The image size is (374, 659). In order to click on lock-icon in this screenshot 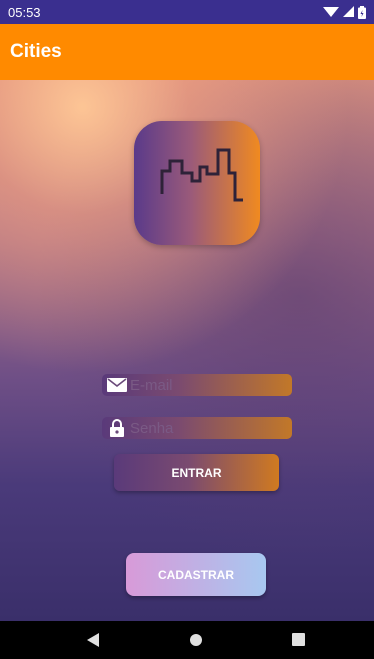, I will do `click(117, 428)`.